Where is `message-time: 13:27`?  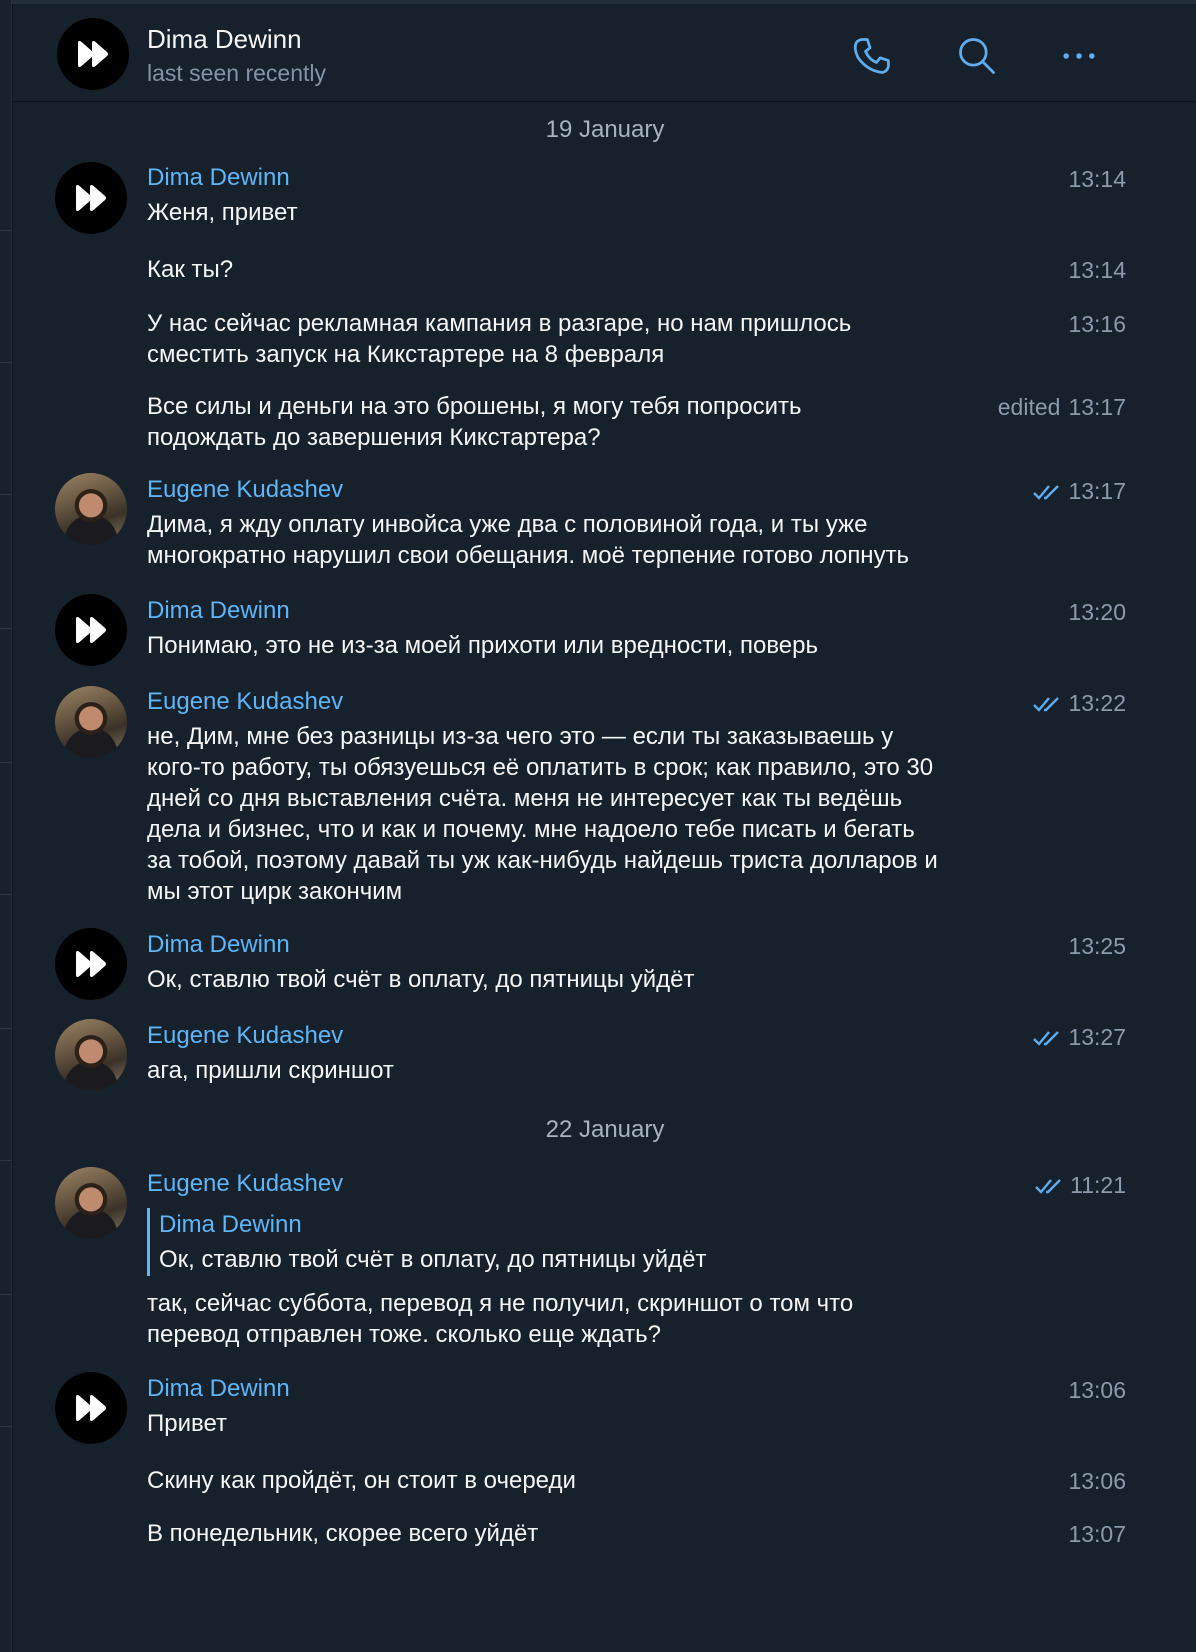
message-time: 13:27 is located at coordinates (1079, 1037).